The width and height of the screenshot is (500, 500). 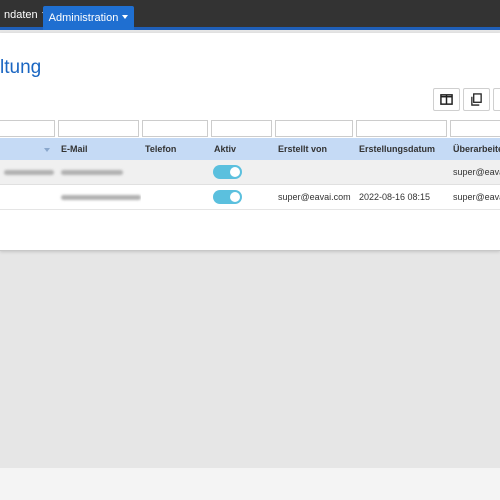 What do you see at coordinates (401, 128) in the screenshot?
I see `filter-input-erstellungsdatum` at bounding box center [401, 128].